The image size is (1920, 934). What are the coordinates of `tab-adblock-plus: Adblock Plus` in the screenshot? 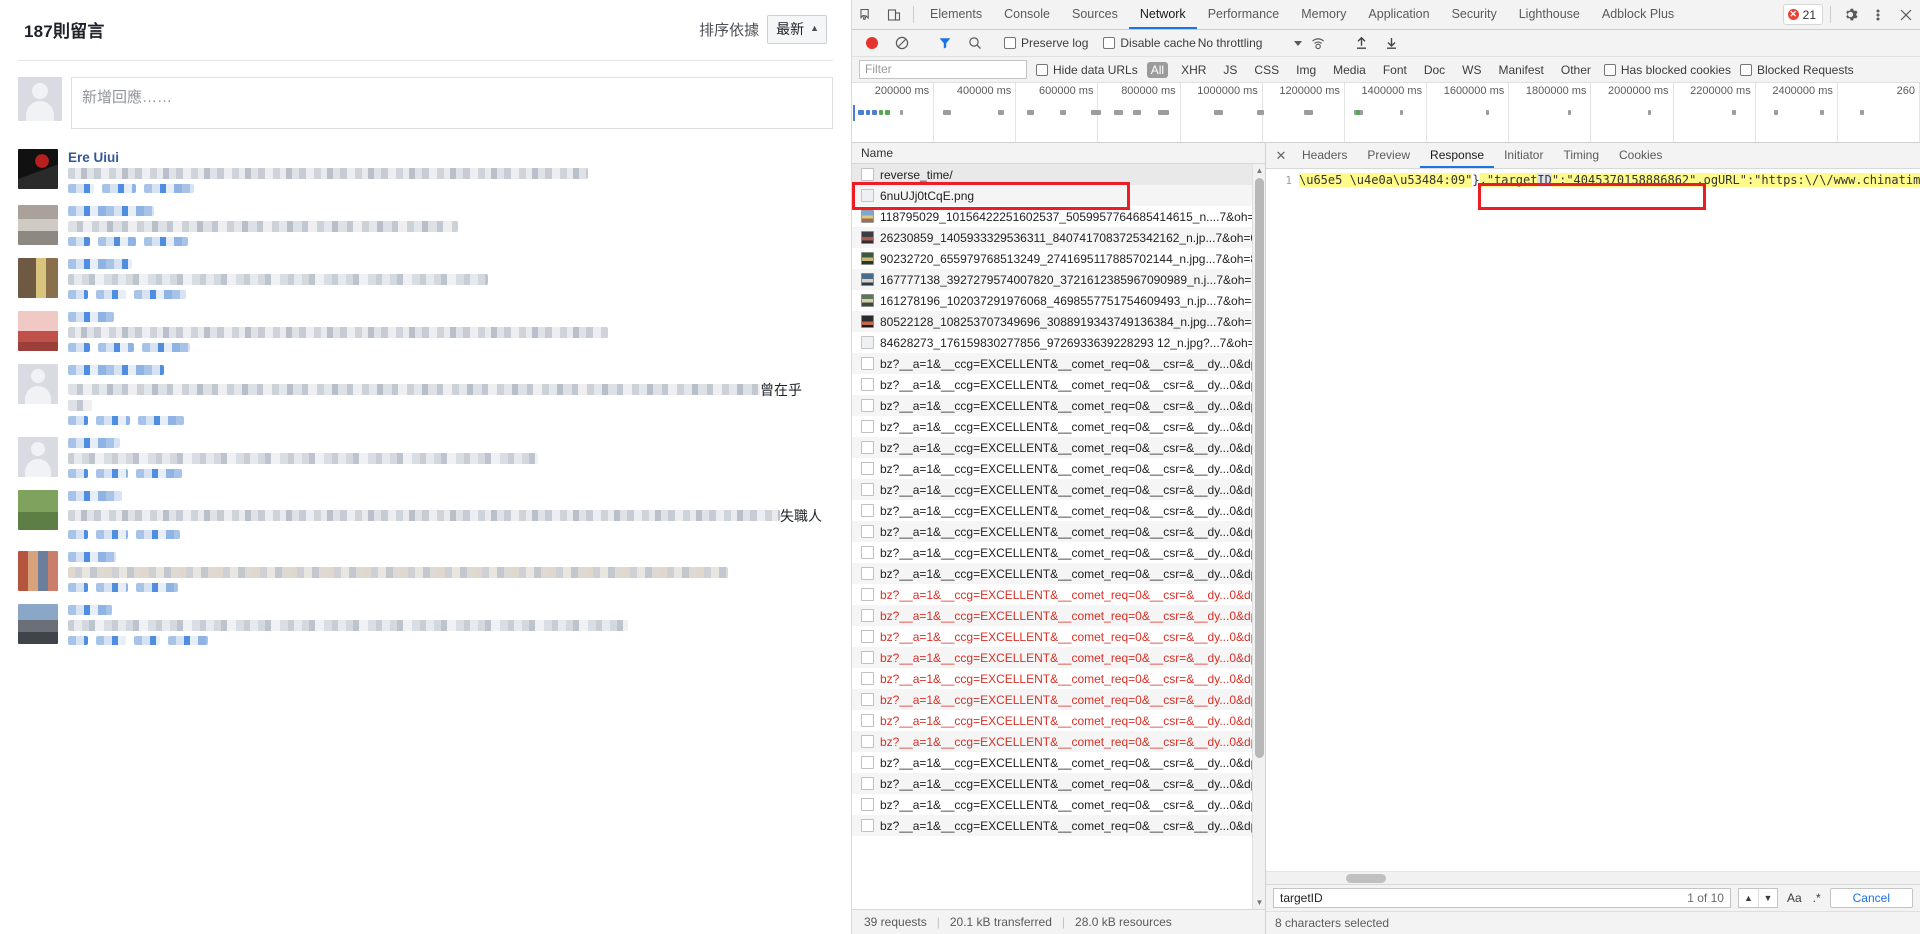 It's located at (1638, 14).